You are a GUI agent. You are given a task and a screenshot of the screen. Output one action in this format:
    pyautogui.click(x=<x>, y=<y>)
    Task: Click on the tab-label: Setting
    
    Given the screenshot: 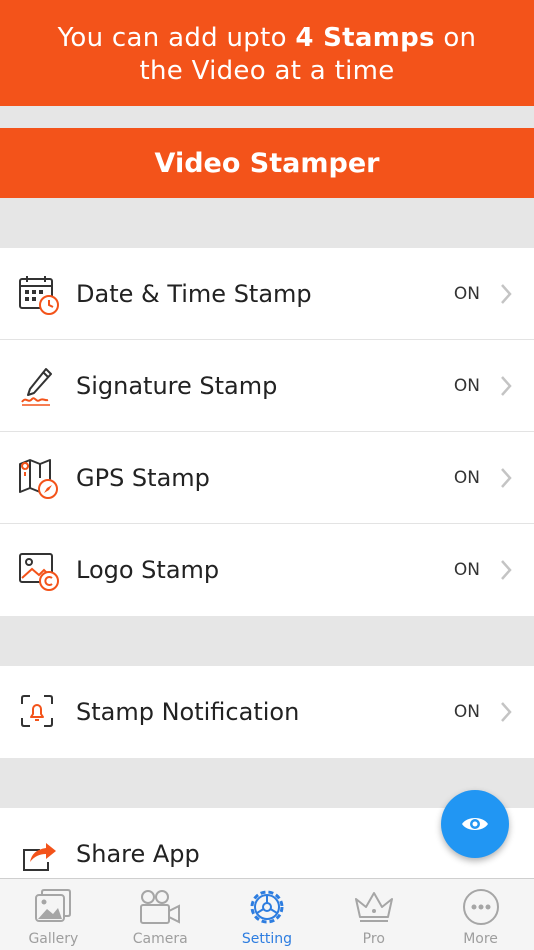 What is the action you would take?
    pyautogui.click(x=267, y=939)
    